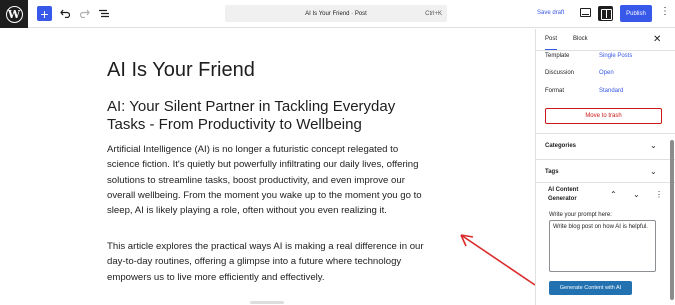  What do you see at coordinates (665, 12) in the screenshot?
I see `options-kebab-icon: ⋮` at bounding box center [665, 12].